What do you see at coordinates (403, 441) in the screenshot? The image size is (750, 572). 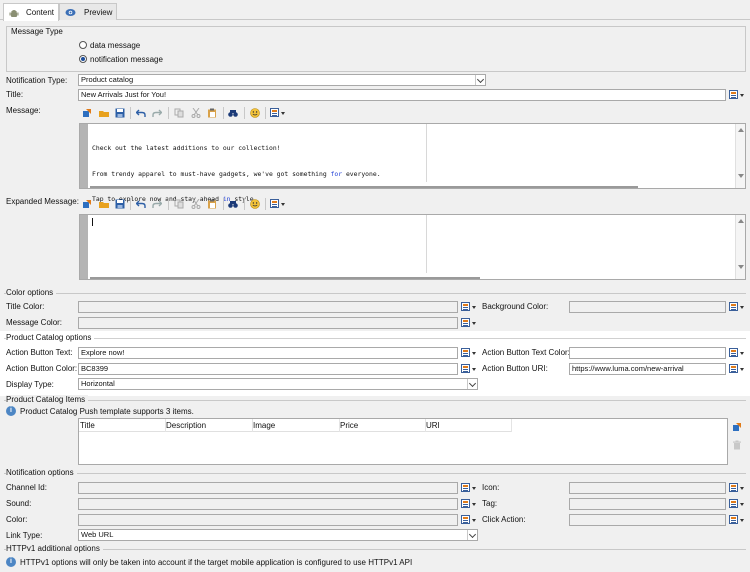 I see `product-catalog-items-table: Title Description Image Price URI` at bounding box center [403, 441].